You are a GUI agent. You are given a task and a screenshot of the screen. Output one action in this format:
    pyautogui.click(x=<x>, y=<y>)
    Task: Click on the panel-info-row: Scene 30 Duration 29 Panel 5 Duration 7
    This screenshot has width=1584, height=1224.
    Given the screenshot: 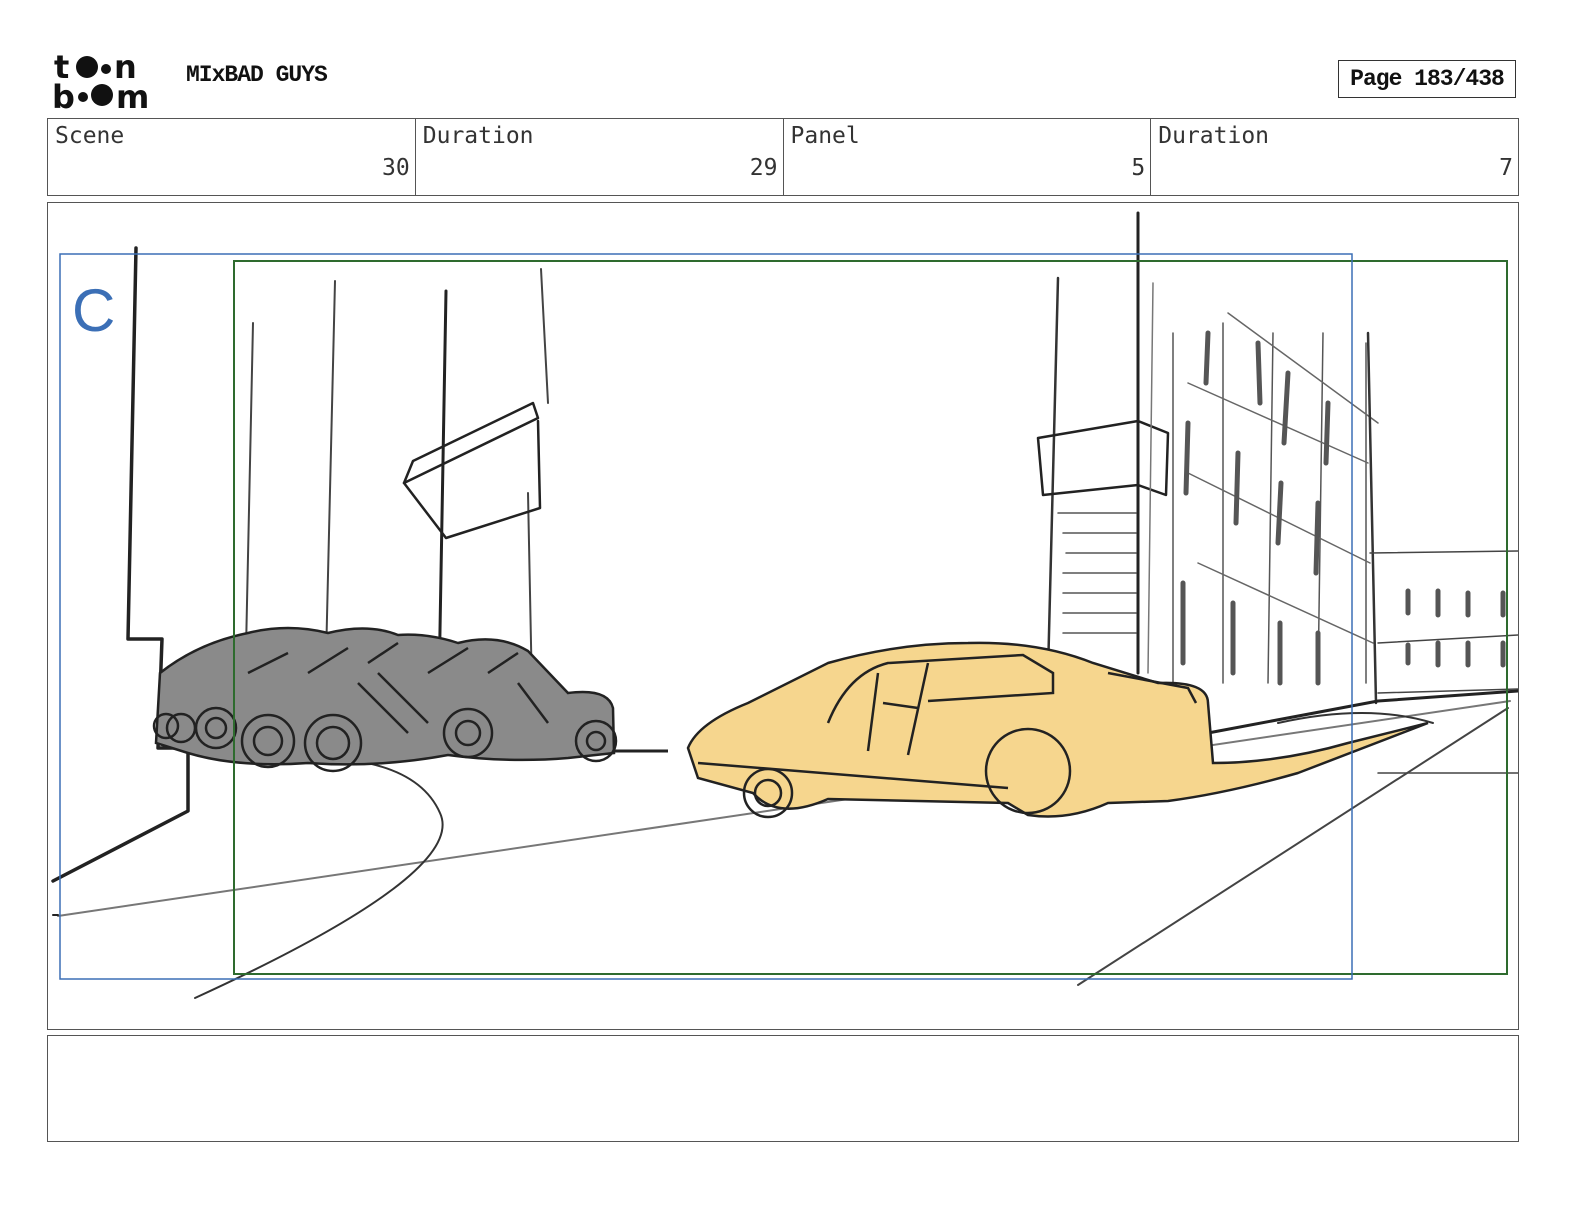 What is the action you would take?
    pyautogui.click(x=783, y=157)
    